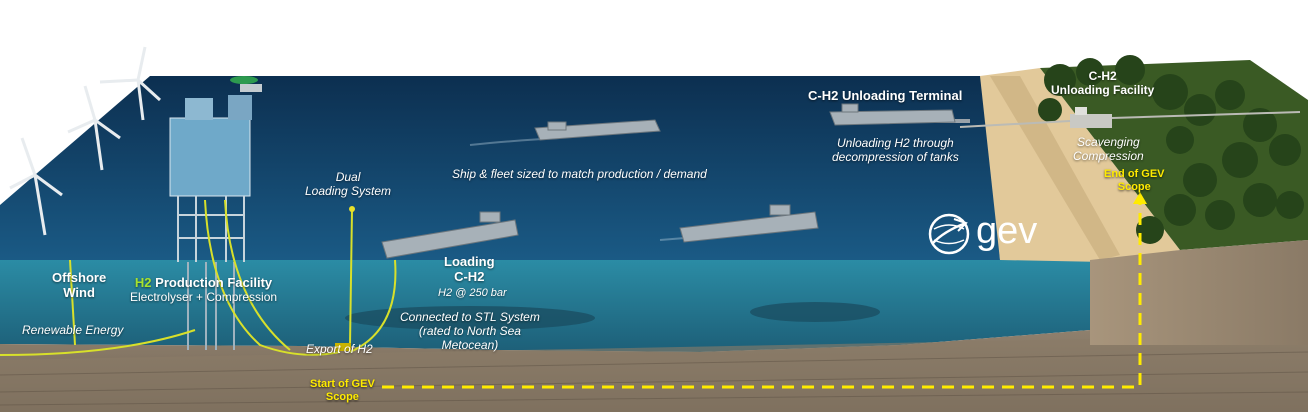 The width and height of the screenshot is (1308, 412). I want to click on renewable-energy-label: Renewable Energy, so click(73, 330).